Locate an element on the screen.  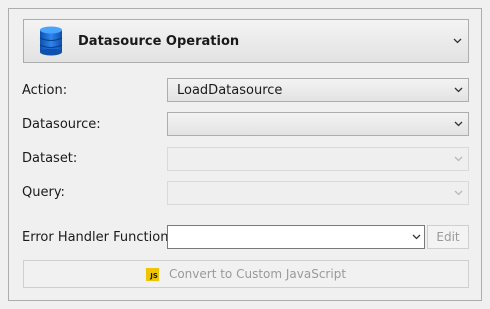
operation-header-dropdown: Datasource Operation is located at coordinates (246, 41).